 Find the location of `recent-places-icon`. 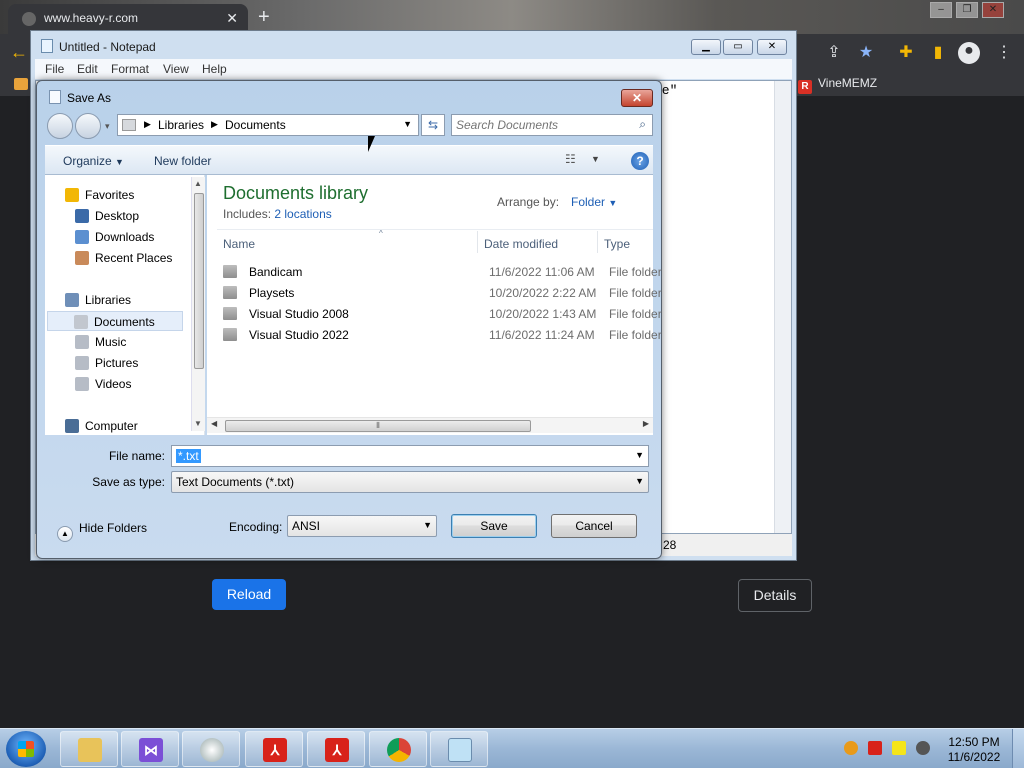

recent-places-icon is located at coordinates (82, 258).